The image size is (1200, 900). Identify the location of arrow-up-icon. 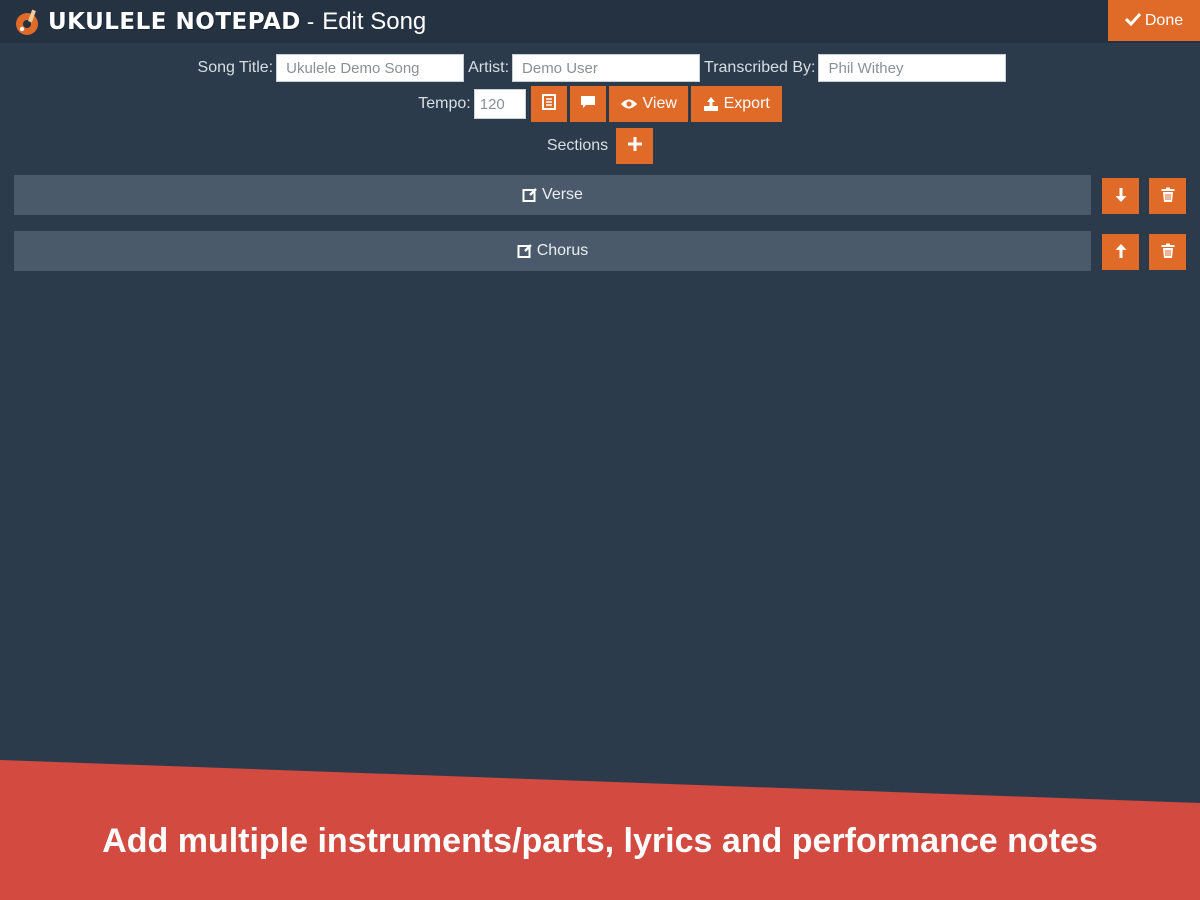
(1121, 252).